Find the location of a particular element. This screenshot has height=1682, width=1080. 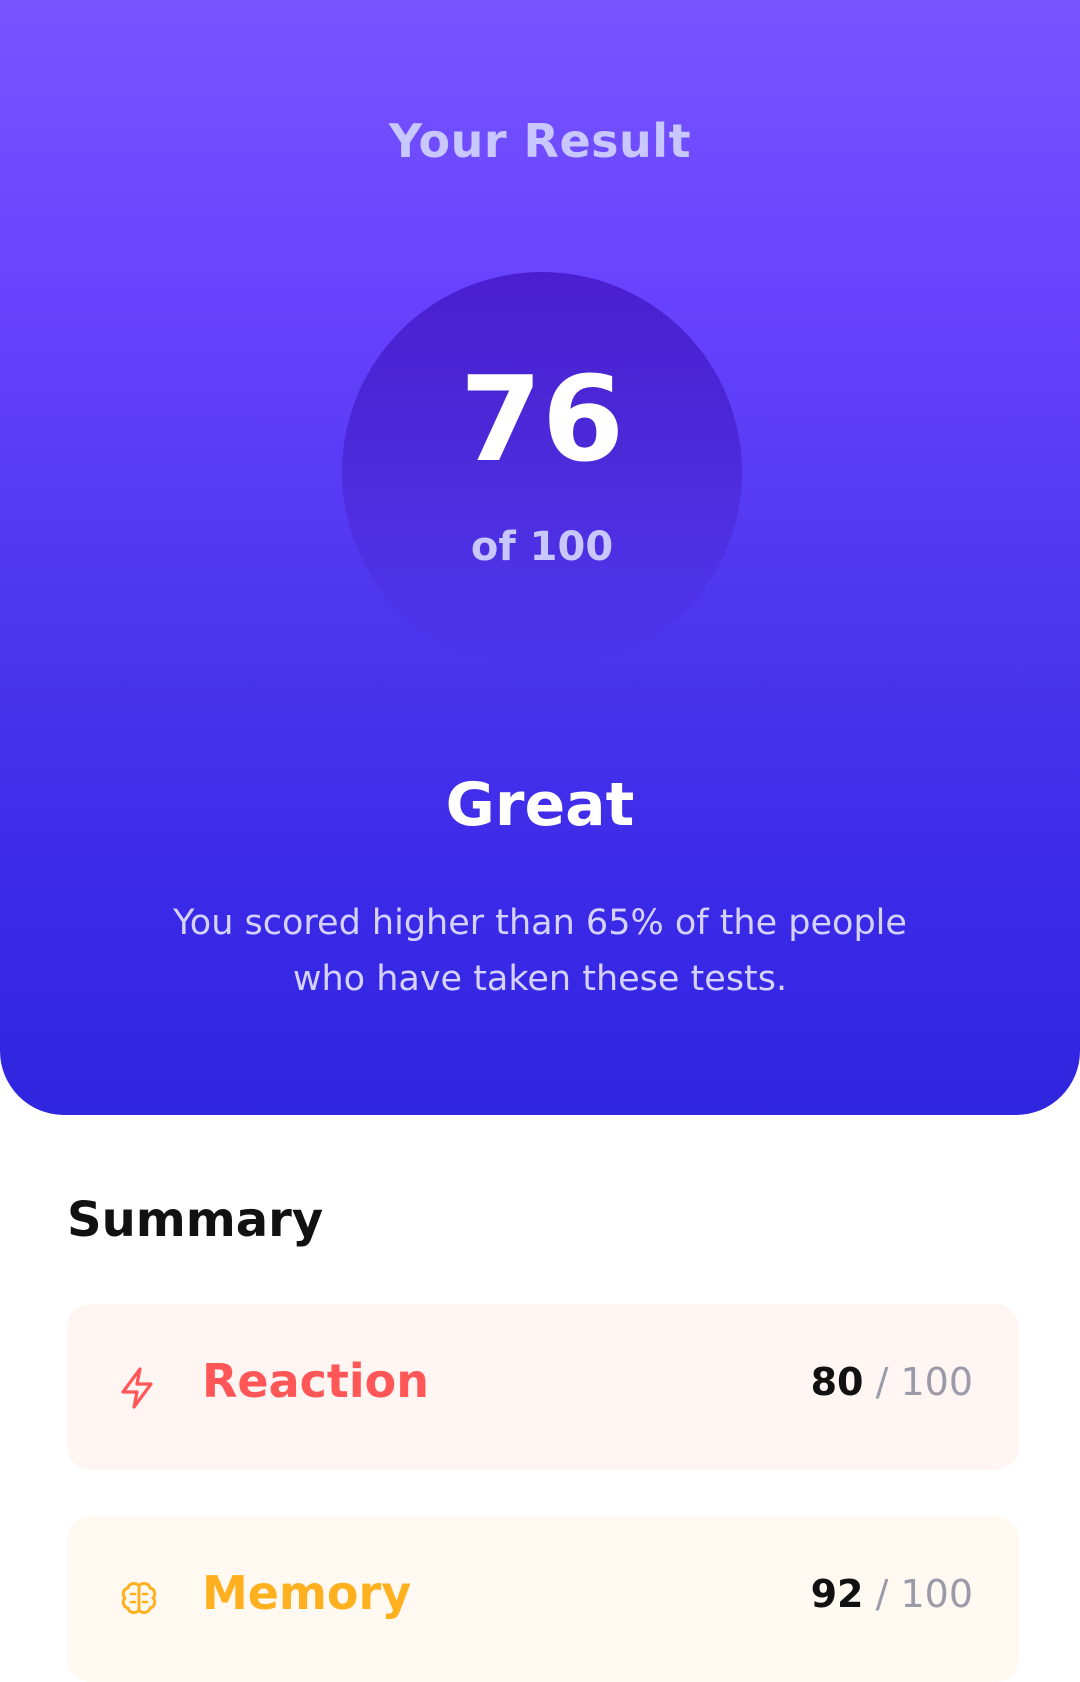

brain-icon is located at coordinates (137, 1600).